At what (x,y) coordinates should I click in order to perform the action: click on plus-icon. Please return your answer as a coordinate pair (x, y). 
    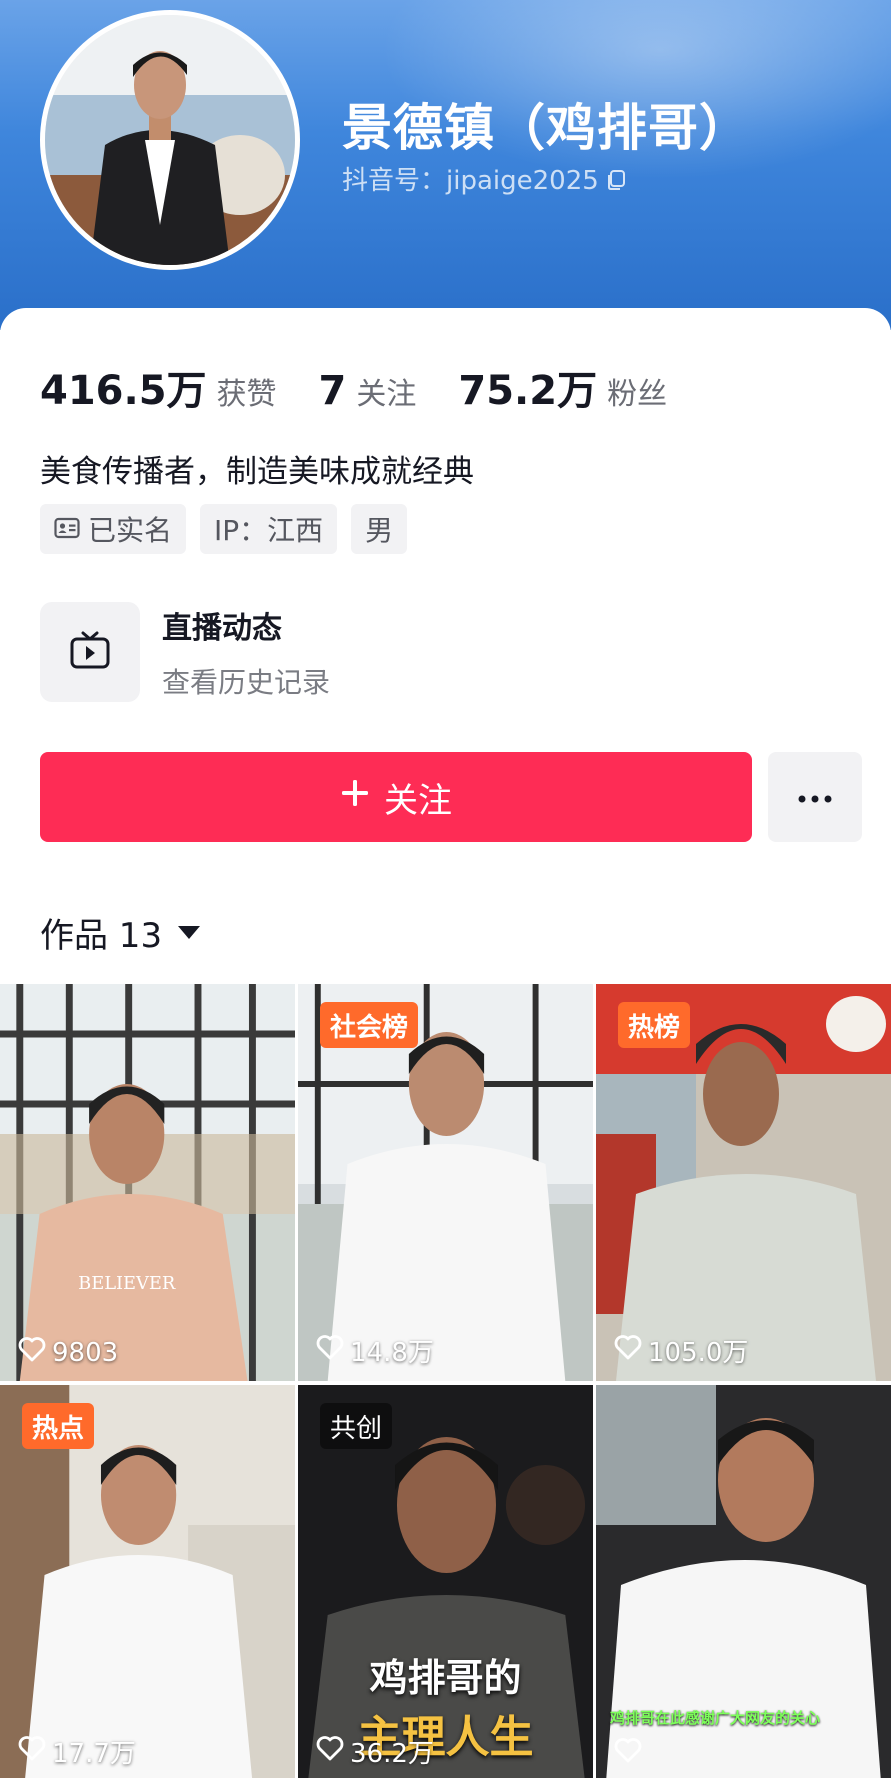
    Looking at the image, I should click on (355, 797).